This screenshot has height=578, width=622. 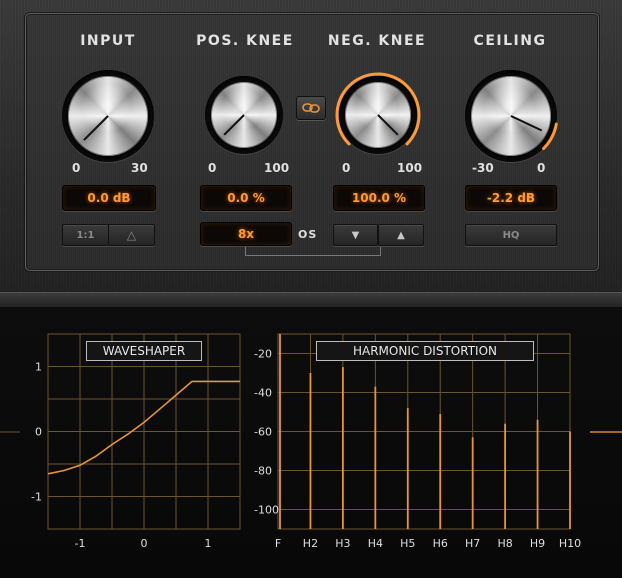 What do you see at coordinates (212, 168) in the screenshot?
I see `pos-knee-min-label: 0` at bounding box center [212, 168].